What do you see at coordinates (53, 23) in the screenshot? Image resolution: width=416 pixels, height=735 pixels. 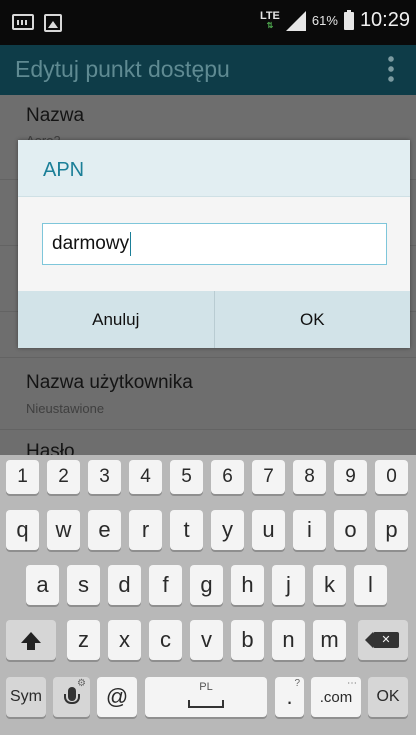 I see `image-icon` at bounding box center [53, 23].